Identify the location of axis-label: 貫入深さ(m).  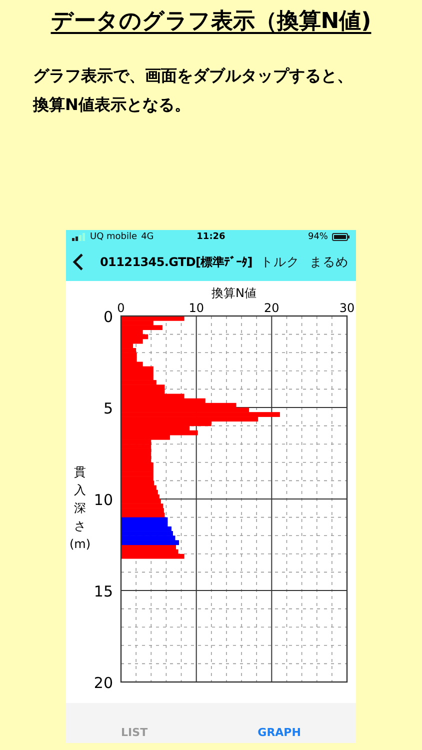
(80, 508).